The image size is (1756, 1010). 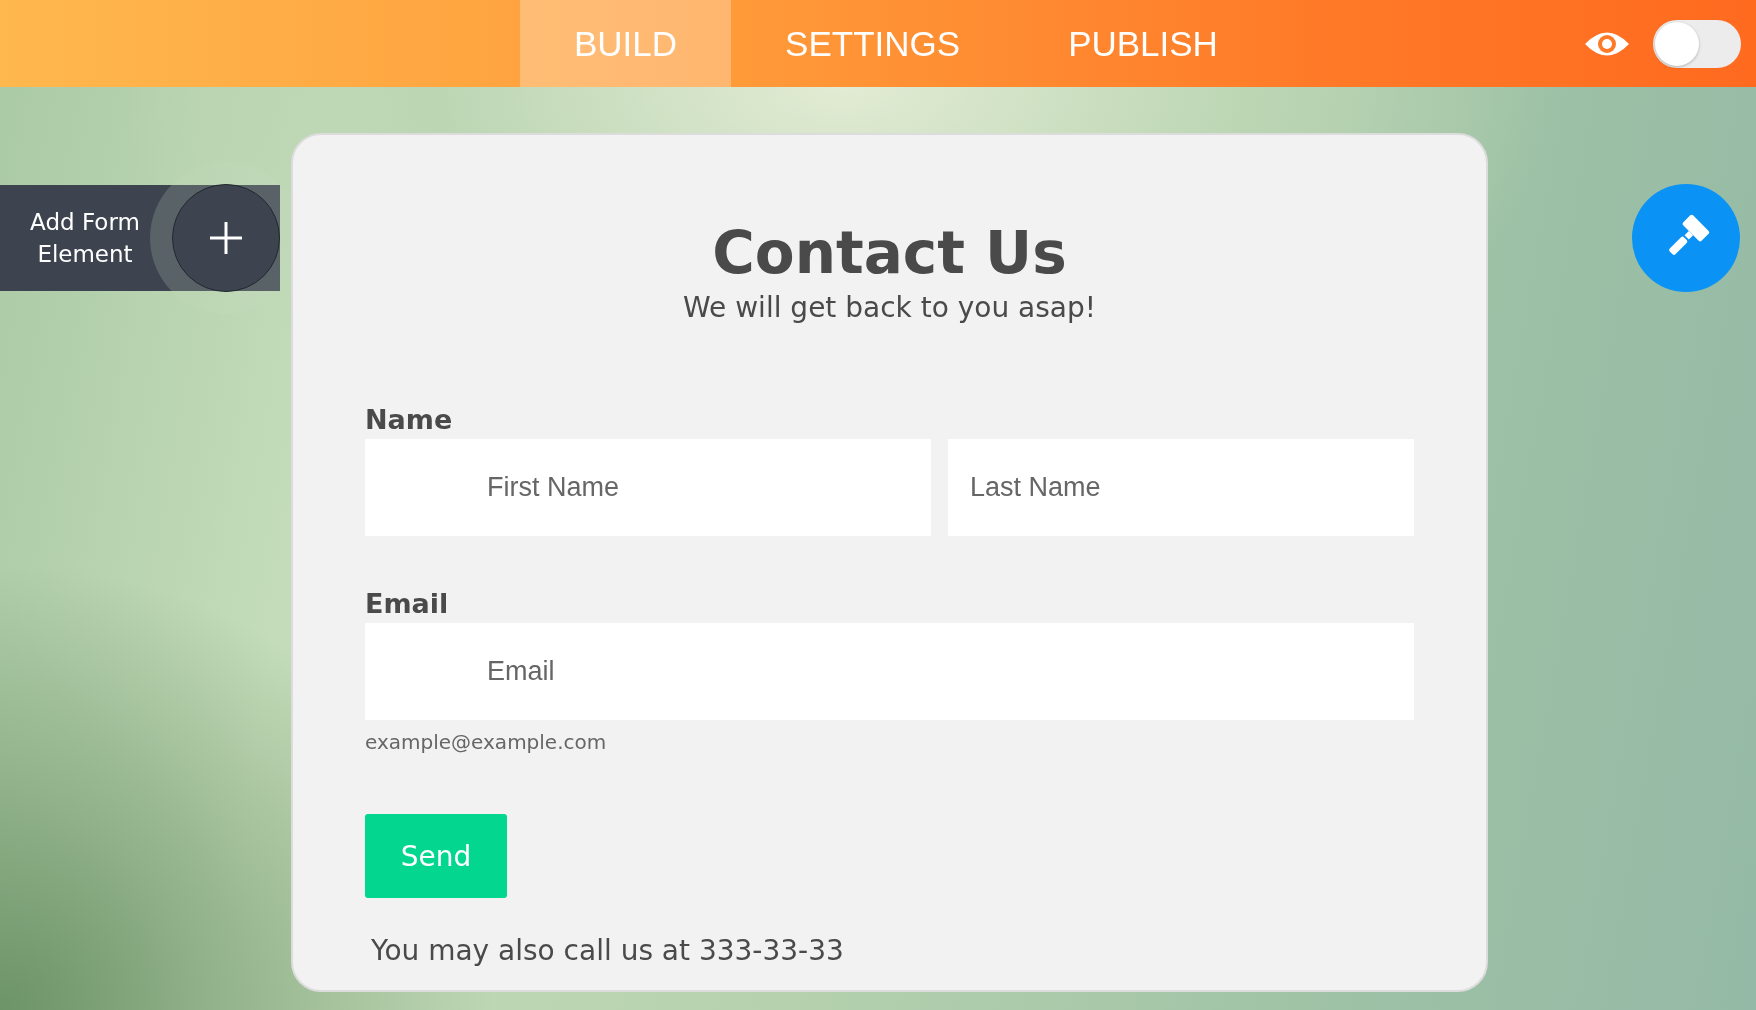 I want to click on input-field: Last Name, so click(x=1181, y=487).